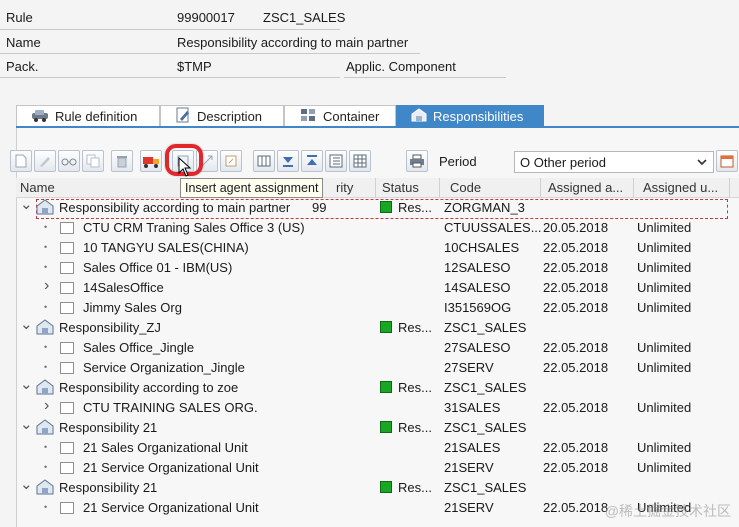 The image size is (739, 527). What do you see at coordinates (351, 116) in the screenshot?
I see `tab-label: Container` at bounding box center [351, 116].